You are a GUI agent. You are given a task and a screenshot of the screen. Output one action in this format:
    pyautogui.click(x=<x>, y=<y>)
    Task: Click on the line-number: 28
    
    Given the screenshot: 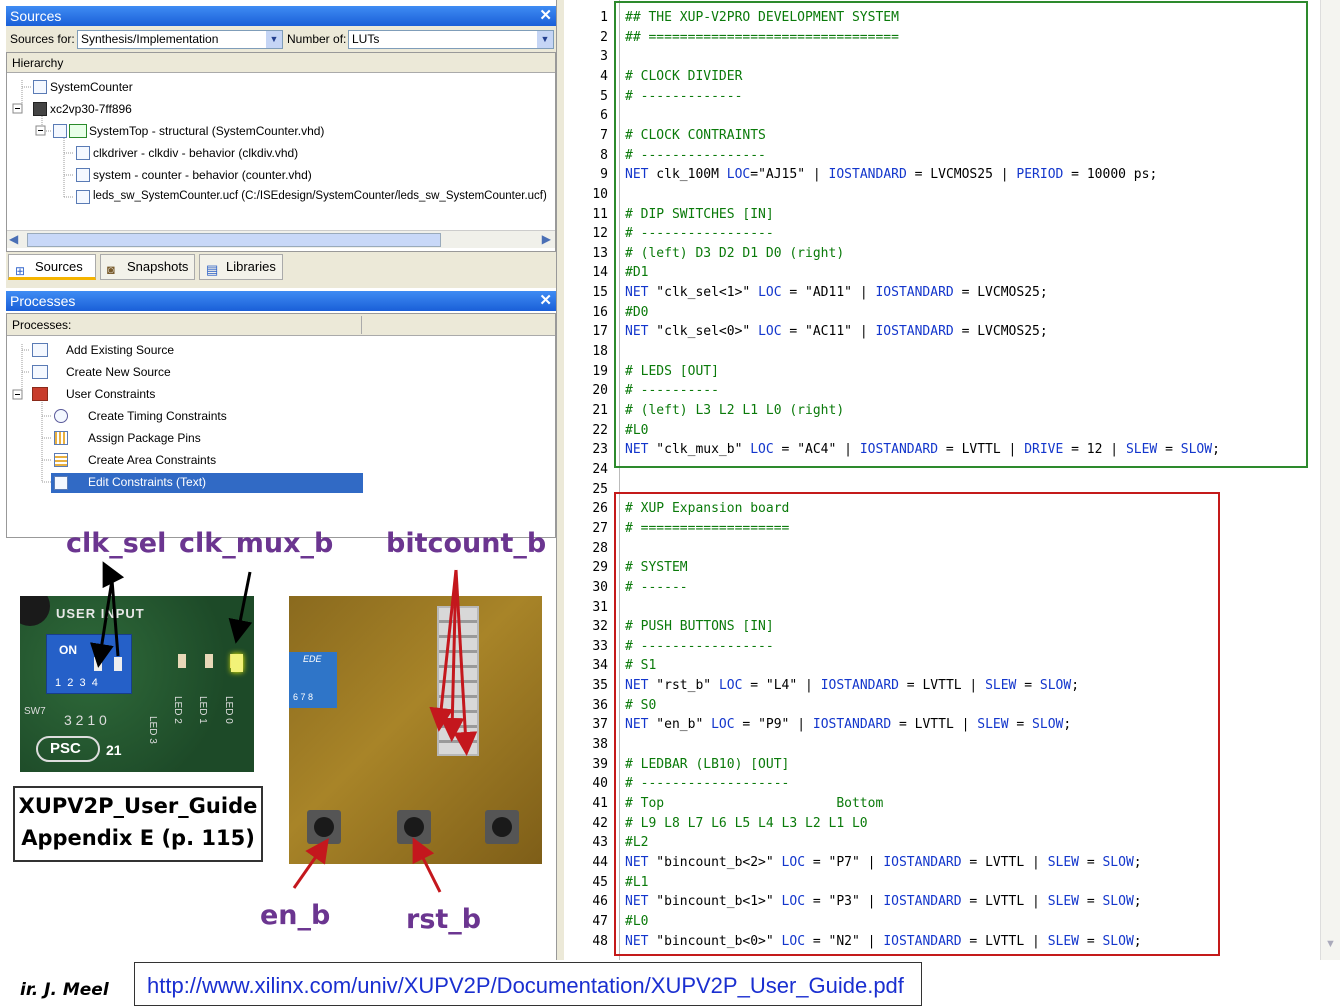 What is the action you would take?
    pyautogui.click(x=600, y=548)
    